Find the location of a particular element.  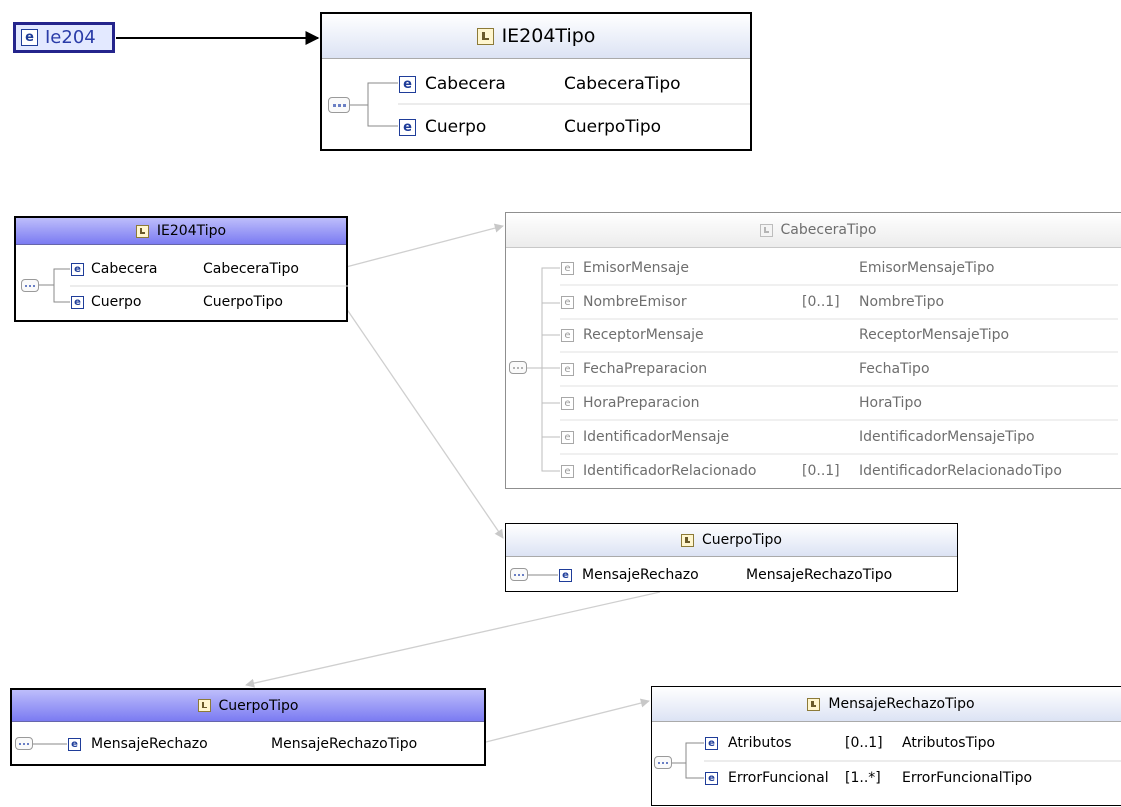

type-box-header: CabeceraTipo is located at coordinates (813, 230).